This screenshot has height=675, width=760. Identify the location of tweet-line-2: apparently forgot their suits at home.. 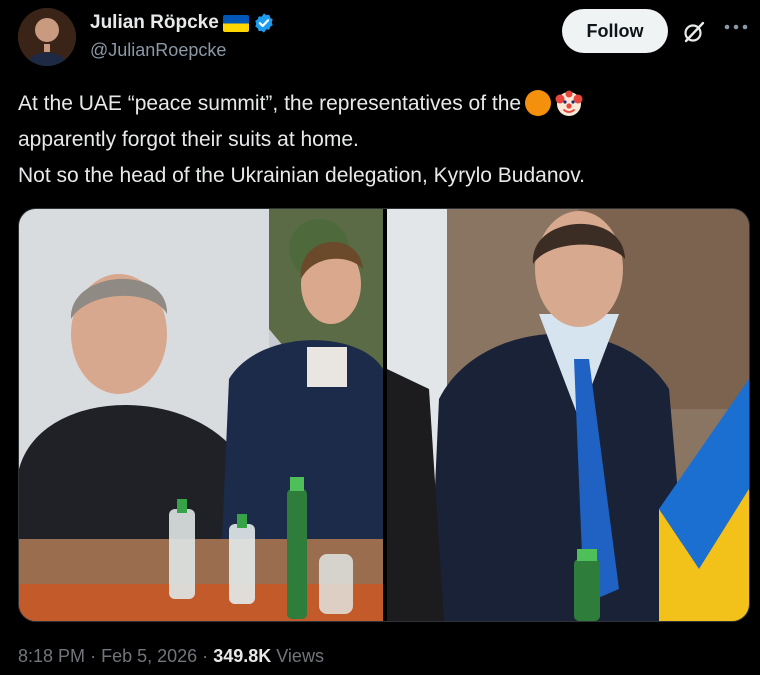
(188, 139).